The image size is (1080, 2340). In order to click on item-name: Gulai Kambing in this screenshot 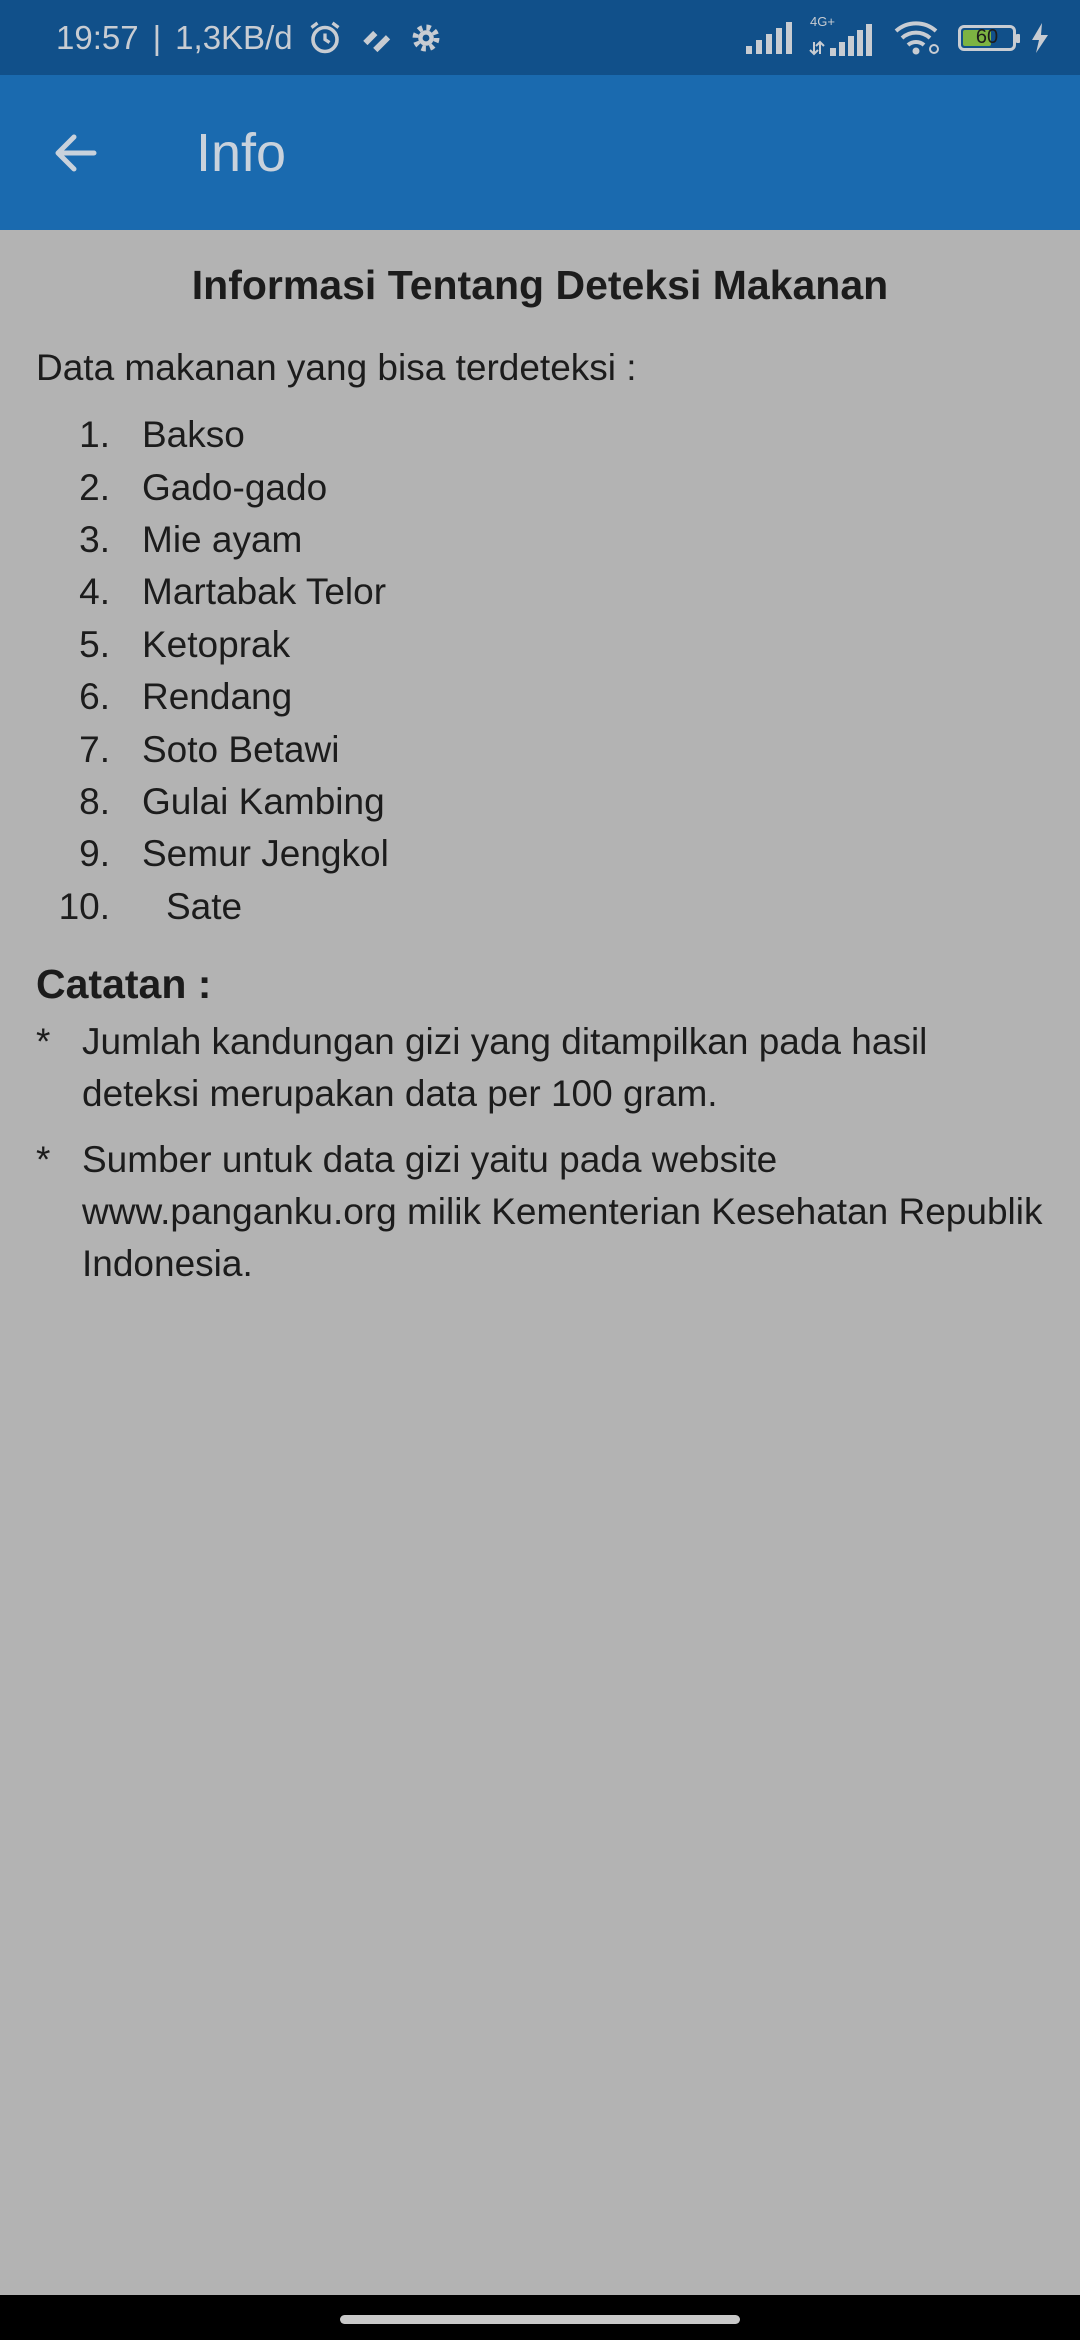, I will do `click(263, 801)`.